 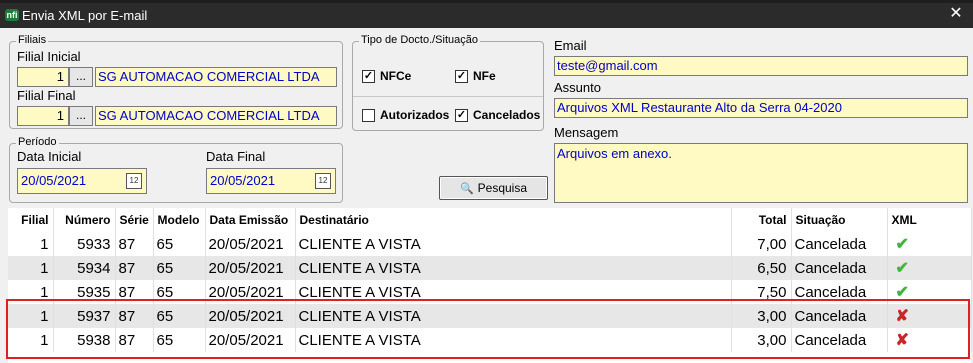 I want to click on filial-final-name-field: SG AUTOMACAO COMERCIAL LTDA, so click(x=216, y=116).